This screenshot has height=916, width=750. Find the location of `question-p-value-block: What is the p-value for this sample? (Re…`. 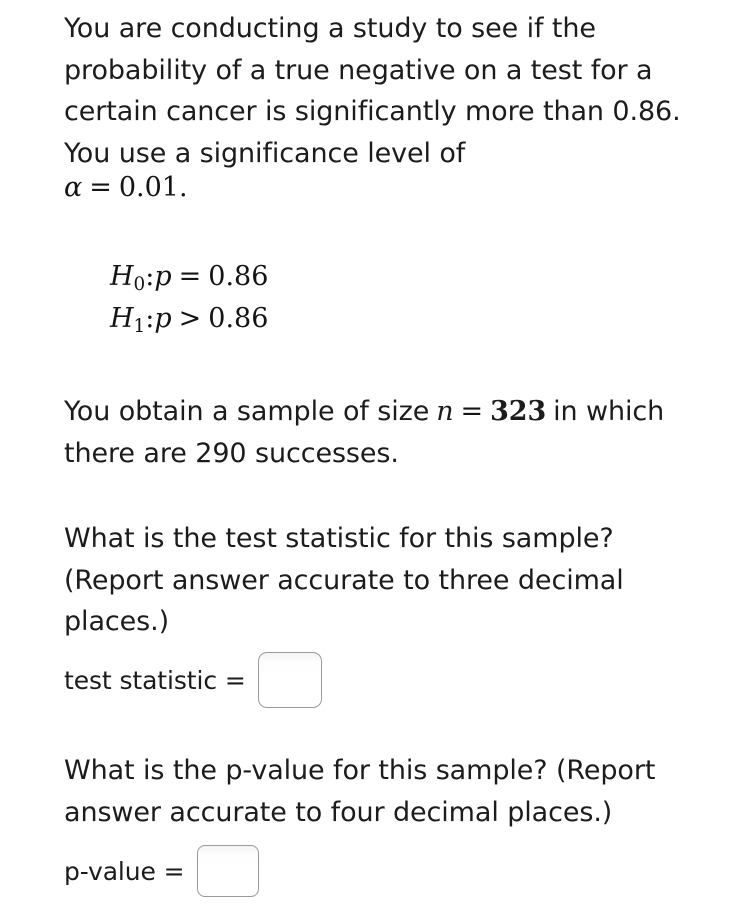

question-p-value-block: What is the p-value for this sample? (Re… is located at coordinates (384, 791).